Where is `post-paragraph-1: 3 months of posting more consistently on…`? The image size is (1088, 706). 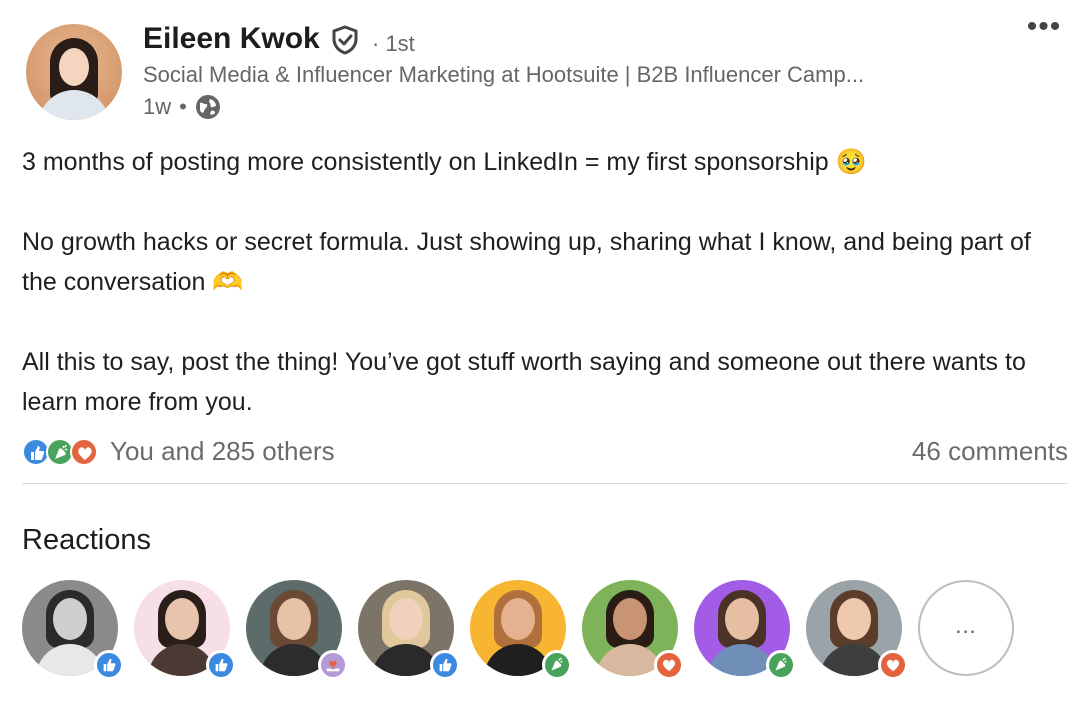 post-paragraph-1: 3 months of posting more consistently on… is located at coordinates (444, 162).